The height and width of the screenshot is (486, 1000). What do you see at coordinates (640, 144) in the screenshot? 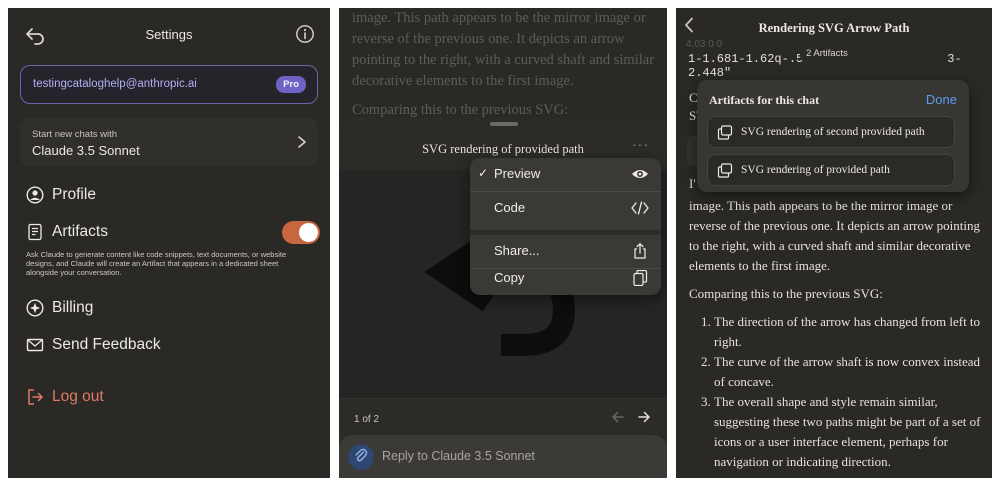
I see `more-options-icon: ···` at bounding box center [640, 144].